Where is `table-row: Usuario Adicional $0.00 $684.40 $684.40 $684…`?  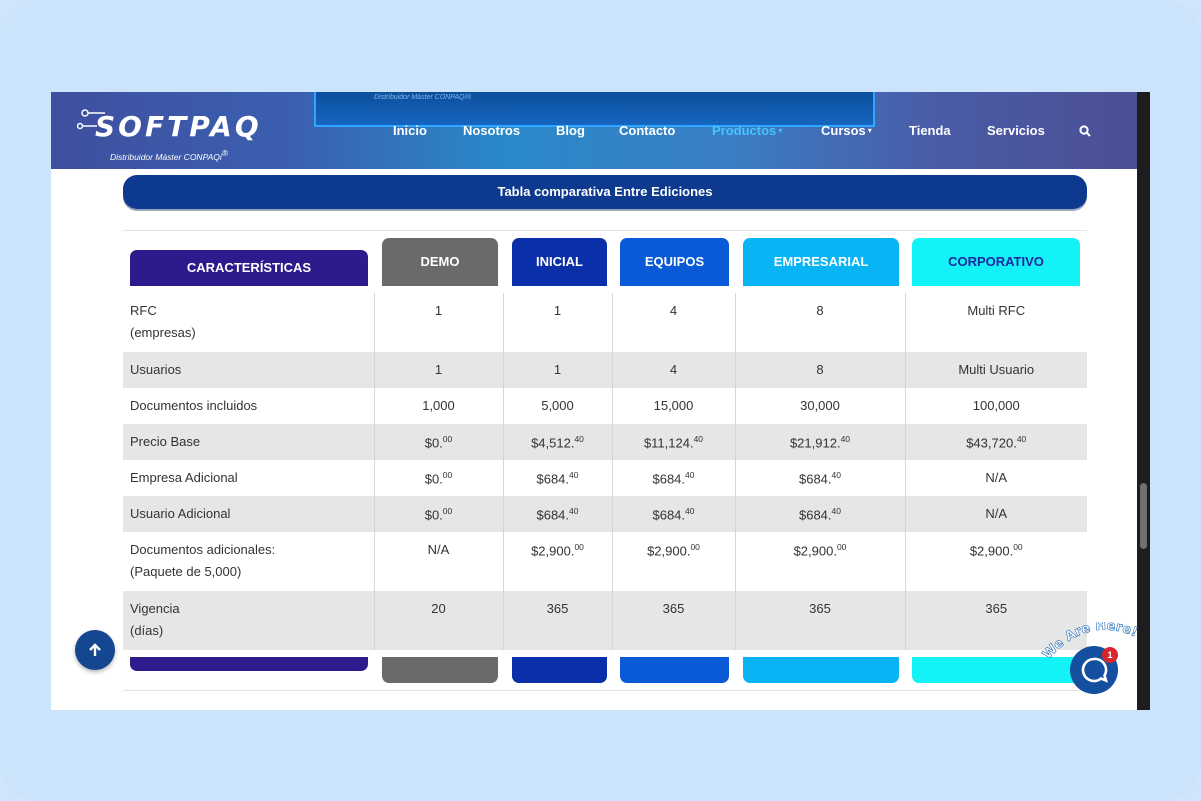 table-row: Usuario Adicional $0.00 $684.40 $684.40 $684… is located at coordinates (605, 514).